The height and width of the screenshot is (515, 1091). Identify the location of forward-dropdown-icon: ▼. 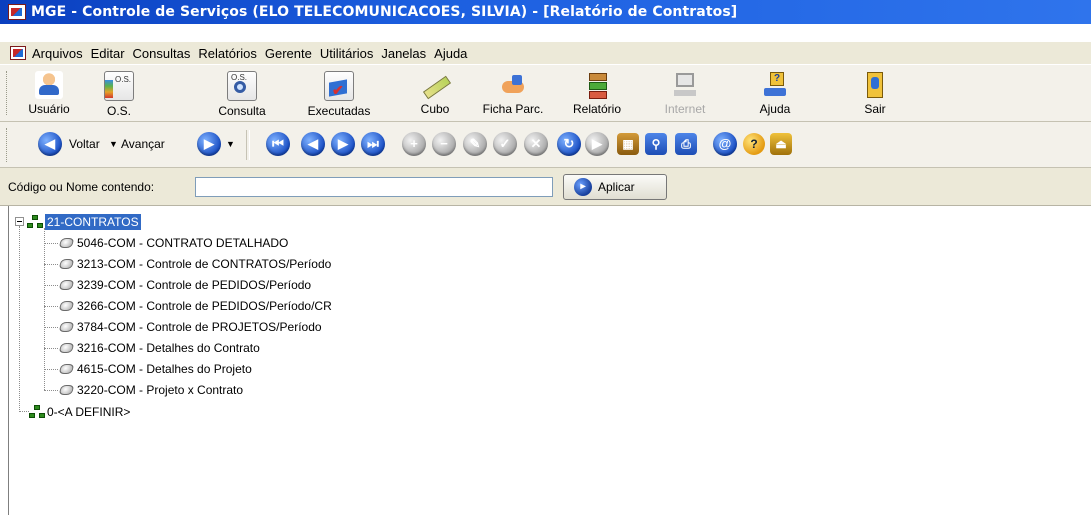
(230, 144).